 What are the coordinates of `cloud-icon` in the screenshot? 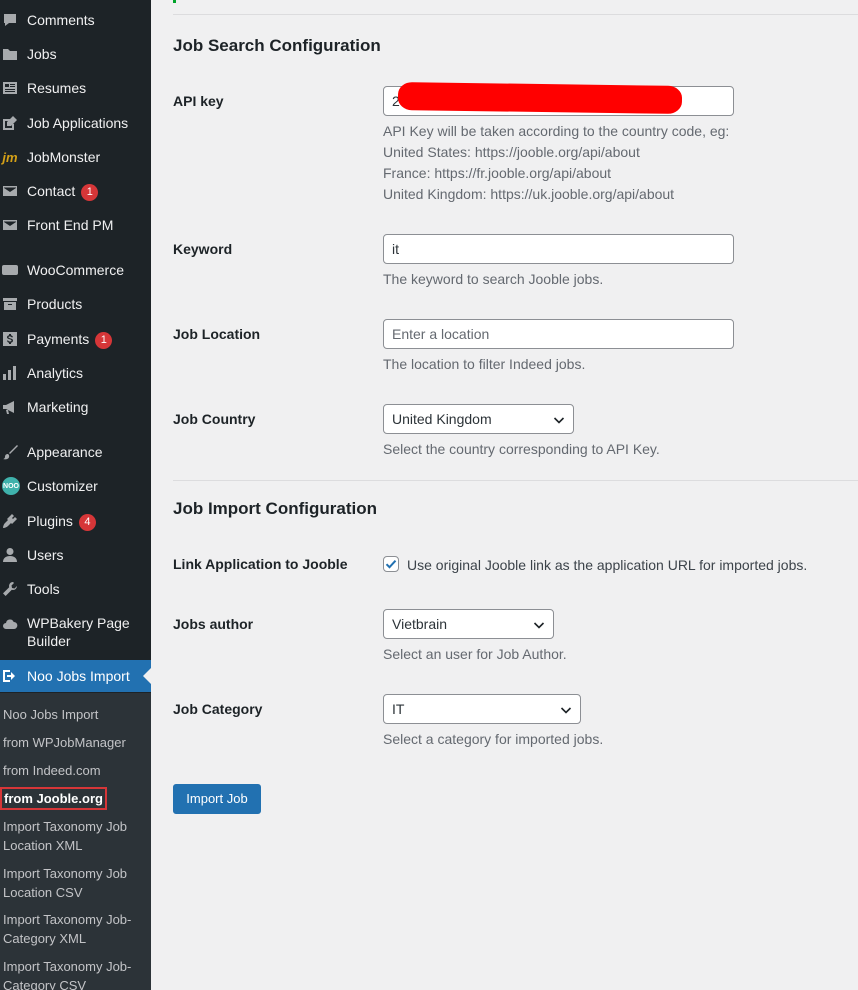 It's located at (10, 624).